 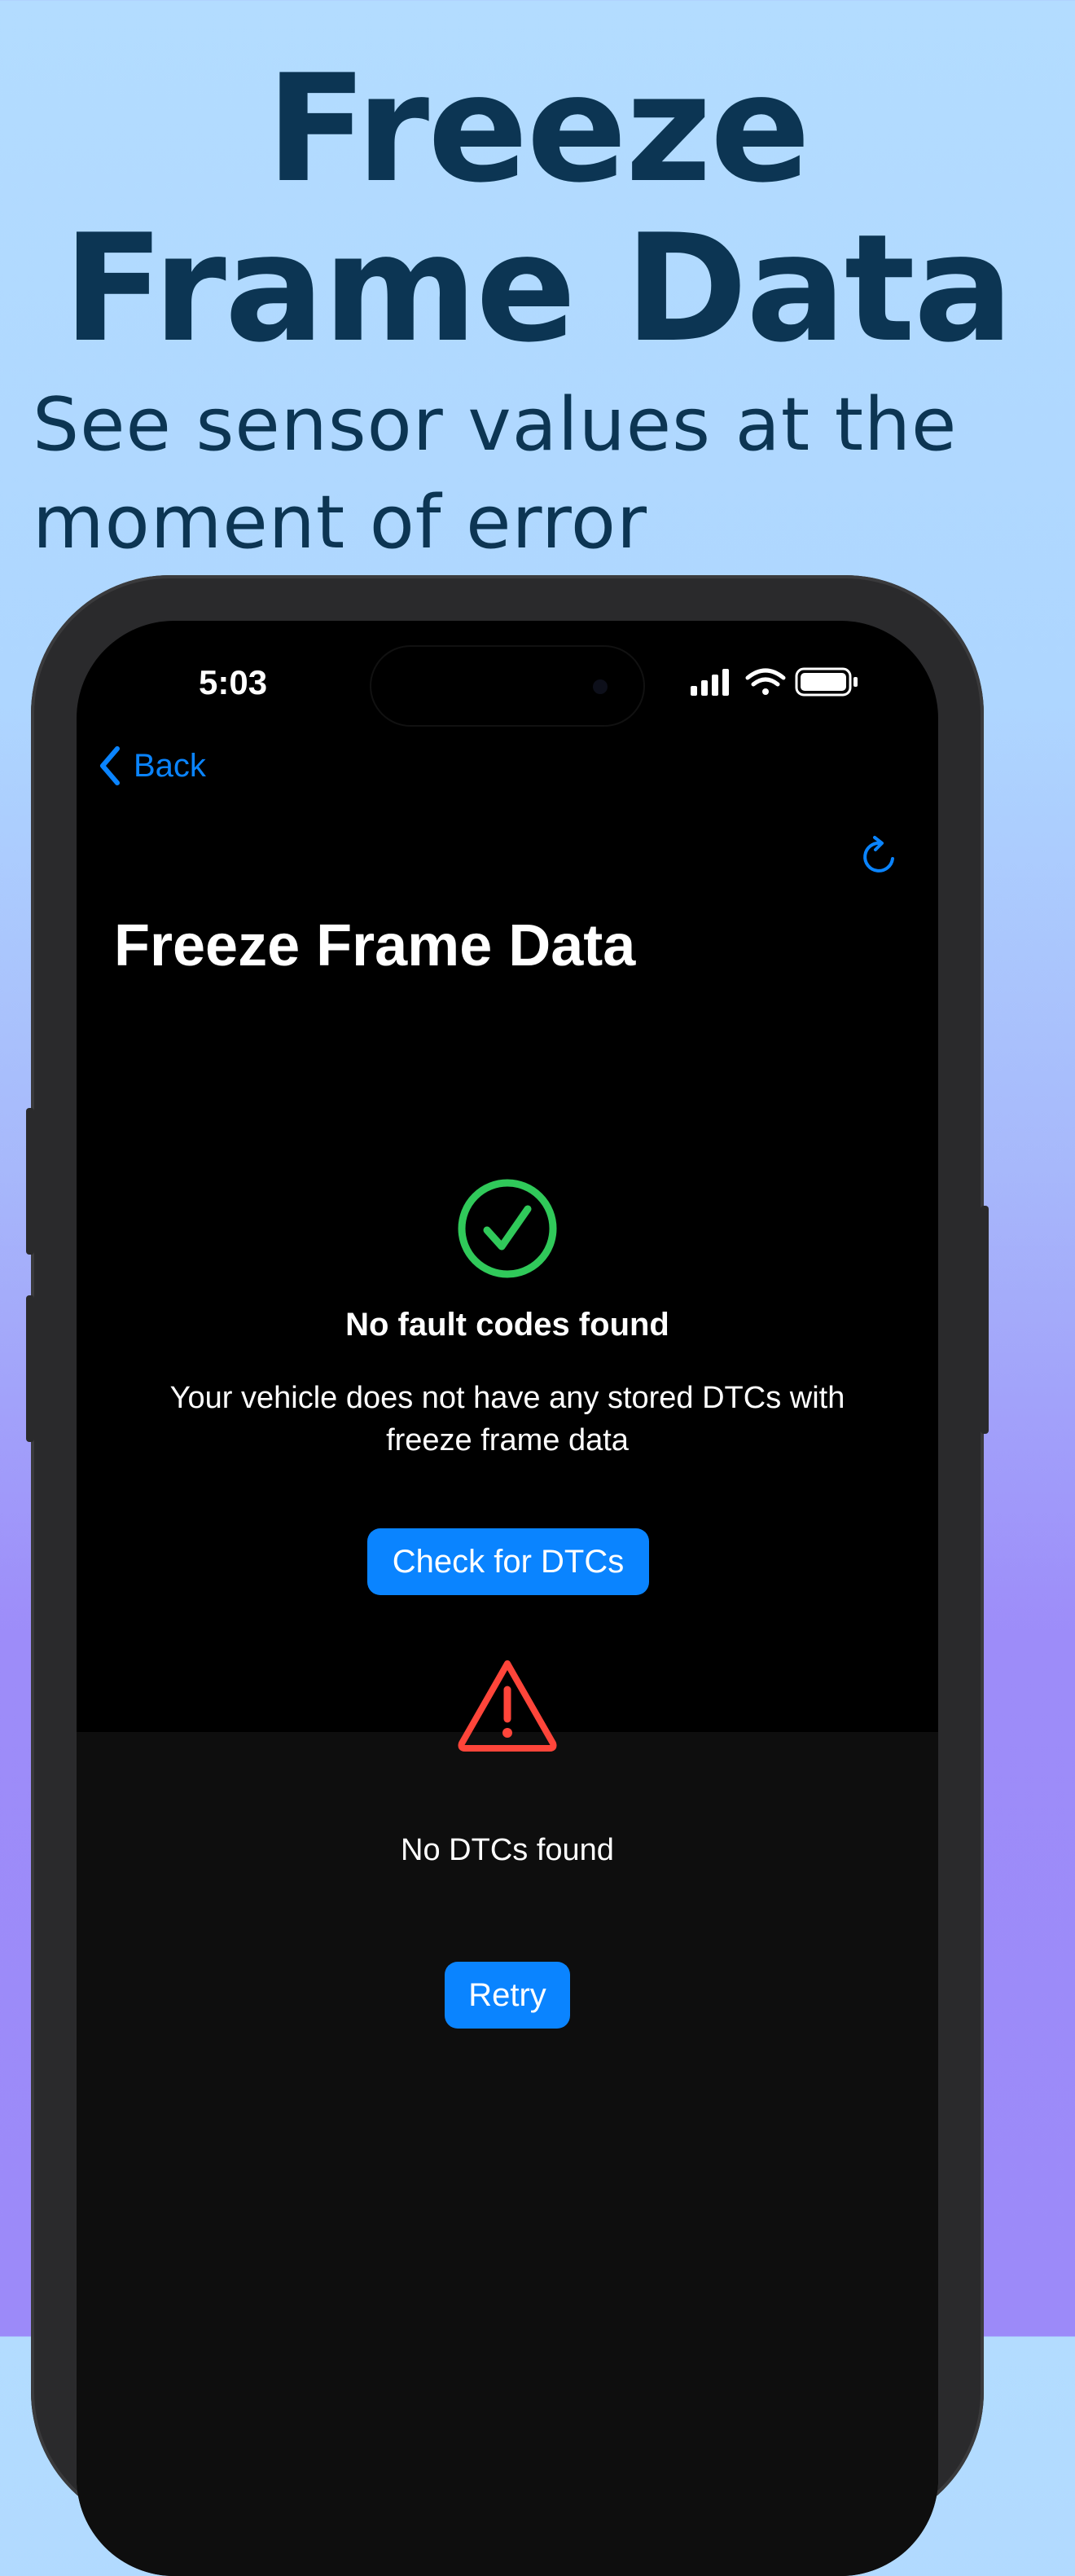 I want to click on wifi-icon, so click(x=766, y=681).